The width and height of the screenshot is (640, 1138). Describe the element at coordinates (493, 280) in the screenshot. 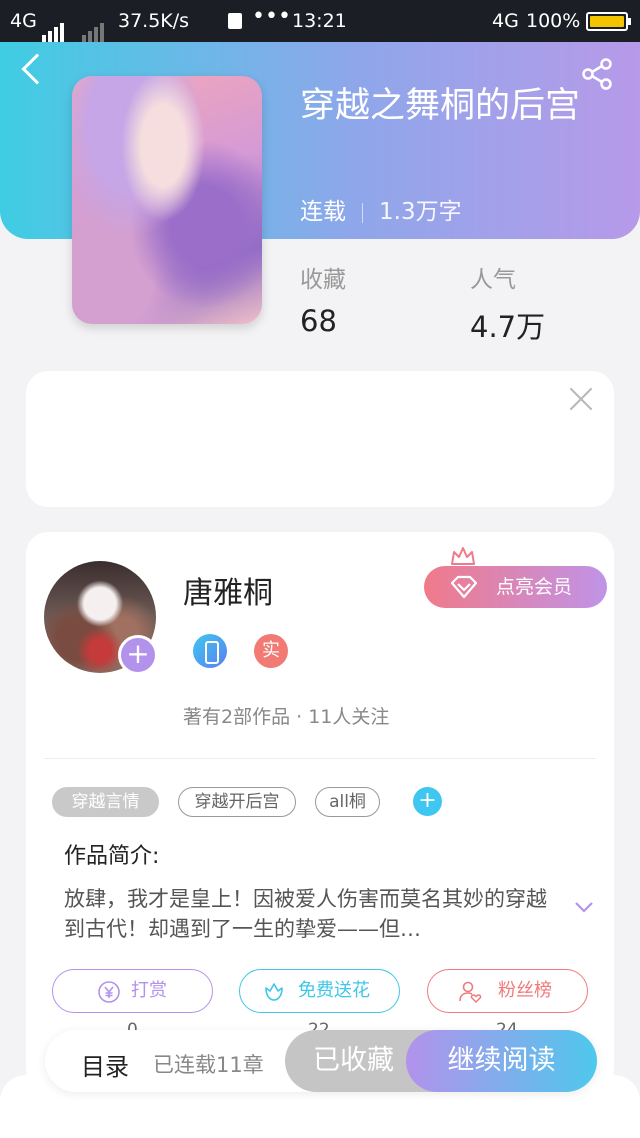

I see `popularity-label: 人气` at that location.